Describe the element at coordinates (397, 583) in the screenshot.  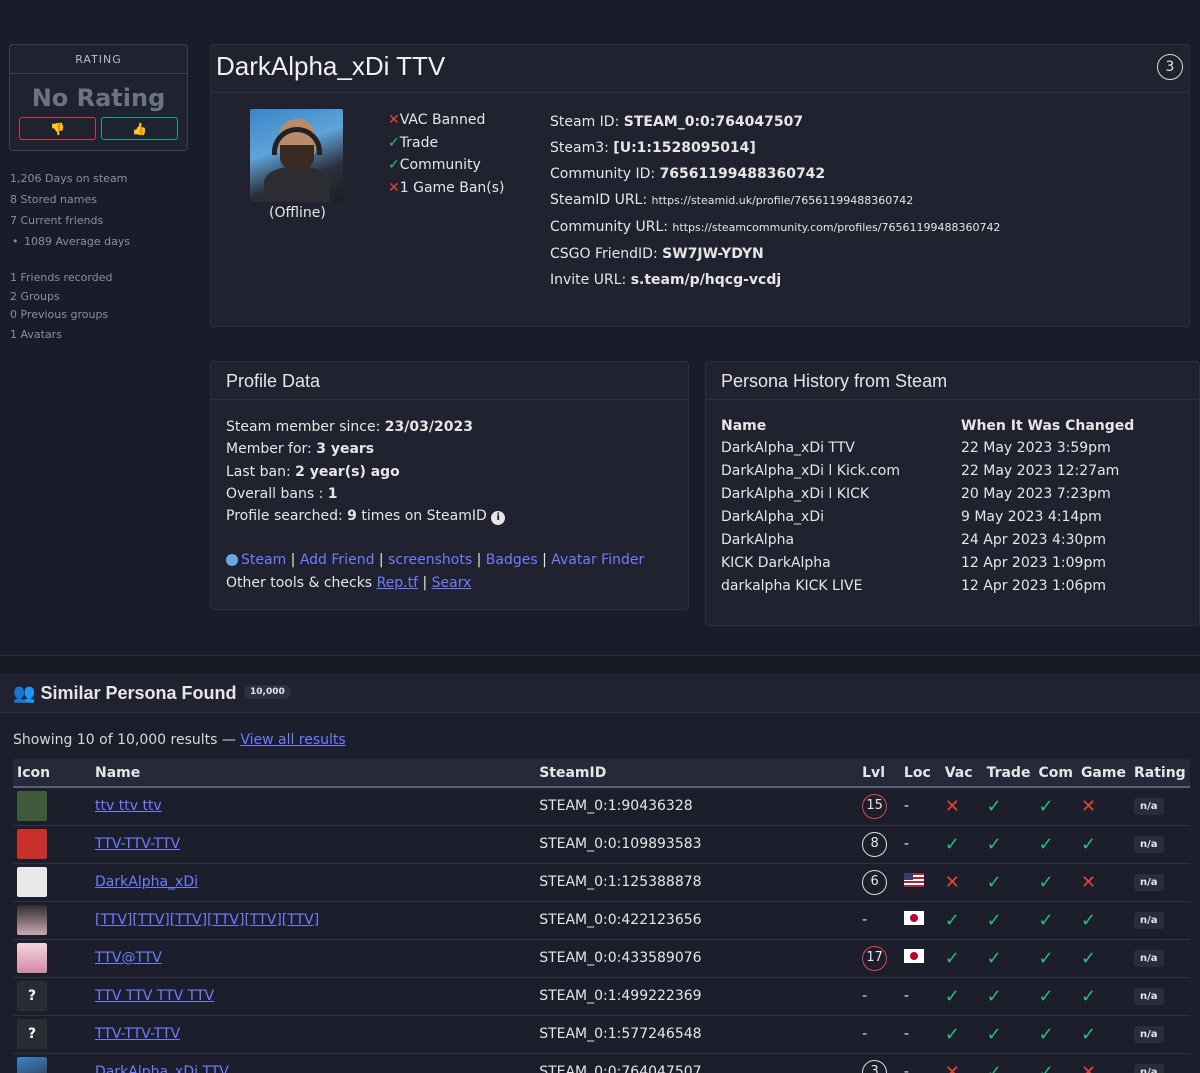
I see `rep-tf-link: Rep.tf` at that location.